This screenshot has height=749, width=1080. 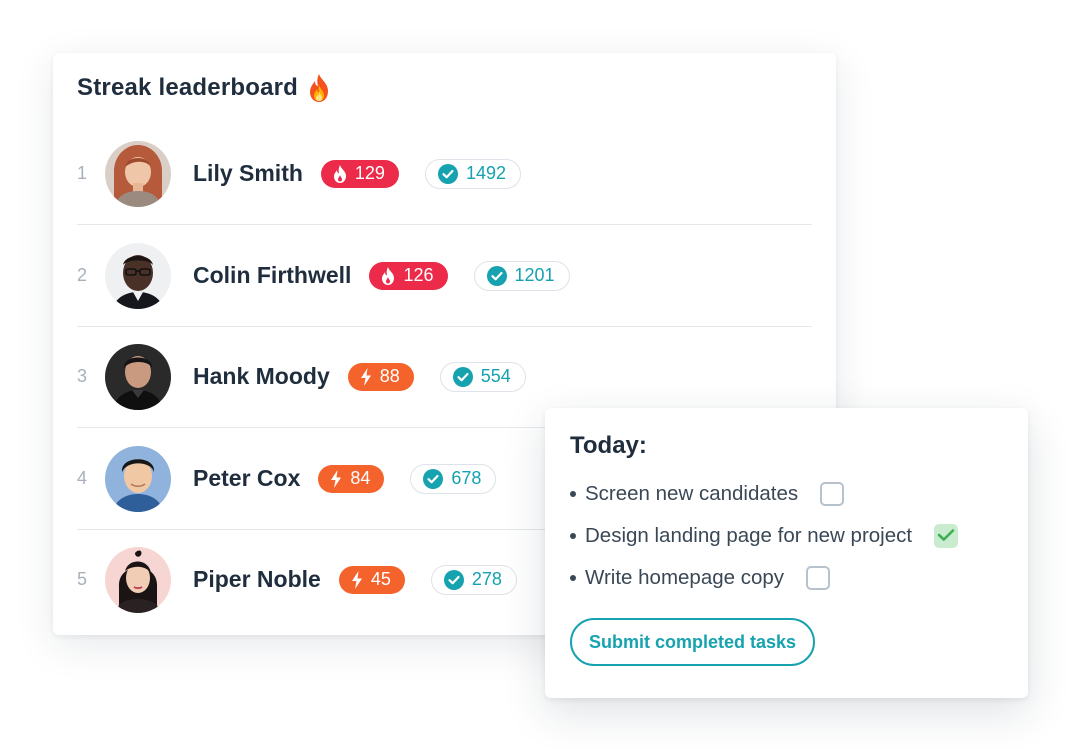 I want to click on streak-count: 129, so click(x=369, y=173).